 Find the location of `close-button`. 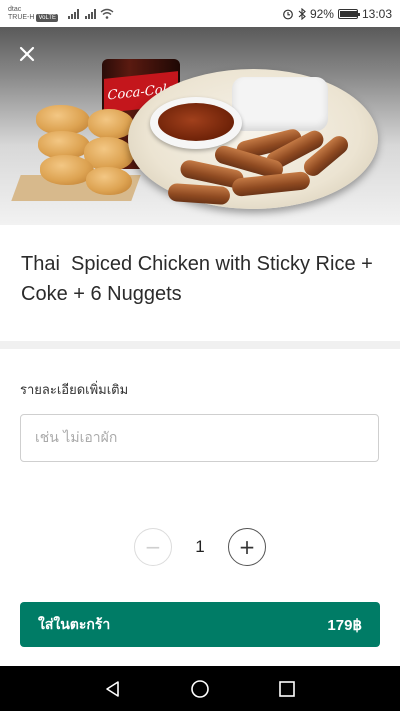

close-button is located at coordinates (27, 54).